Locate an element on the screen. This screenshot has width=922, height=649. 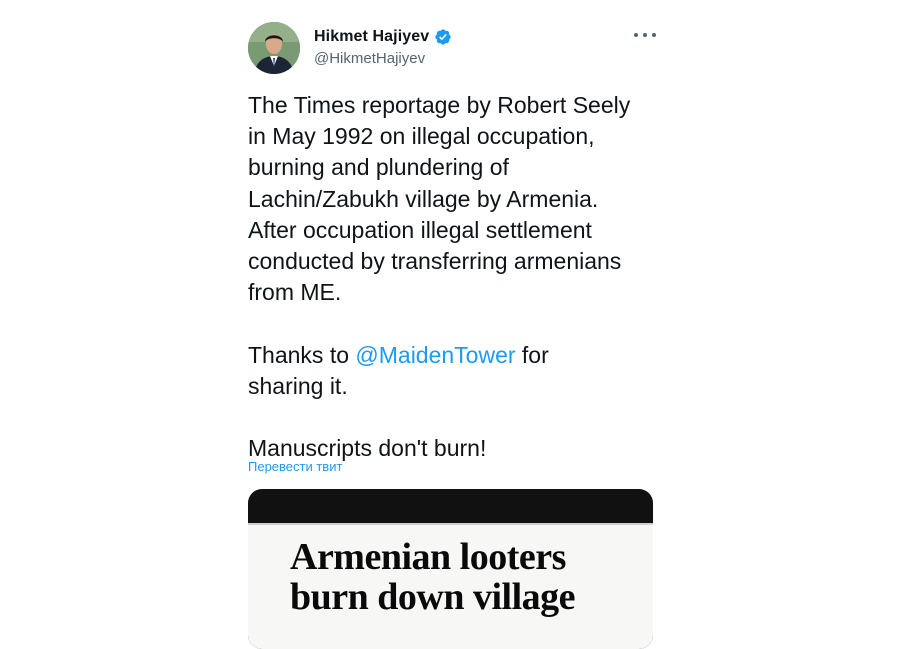
author-avatar is located at coordinates (274, 48).